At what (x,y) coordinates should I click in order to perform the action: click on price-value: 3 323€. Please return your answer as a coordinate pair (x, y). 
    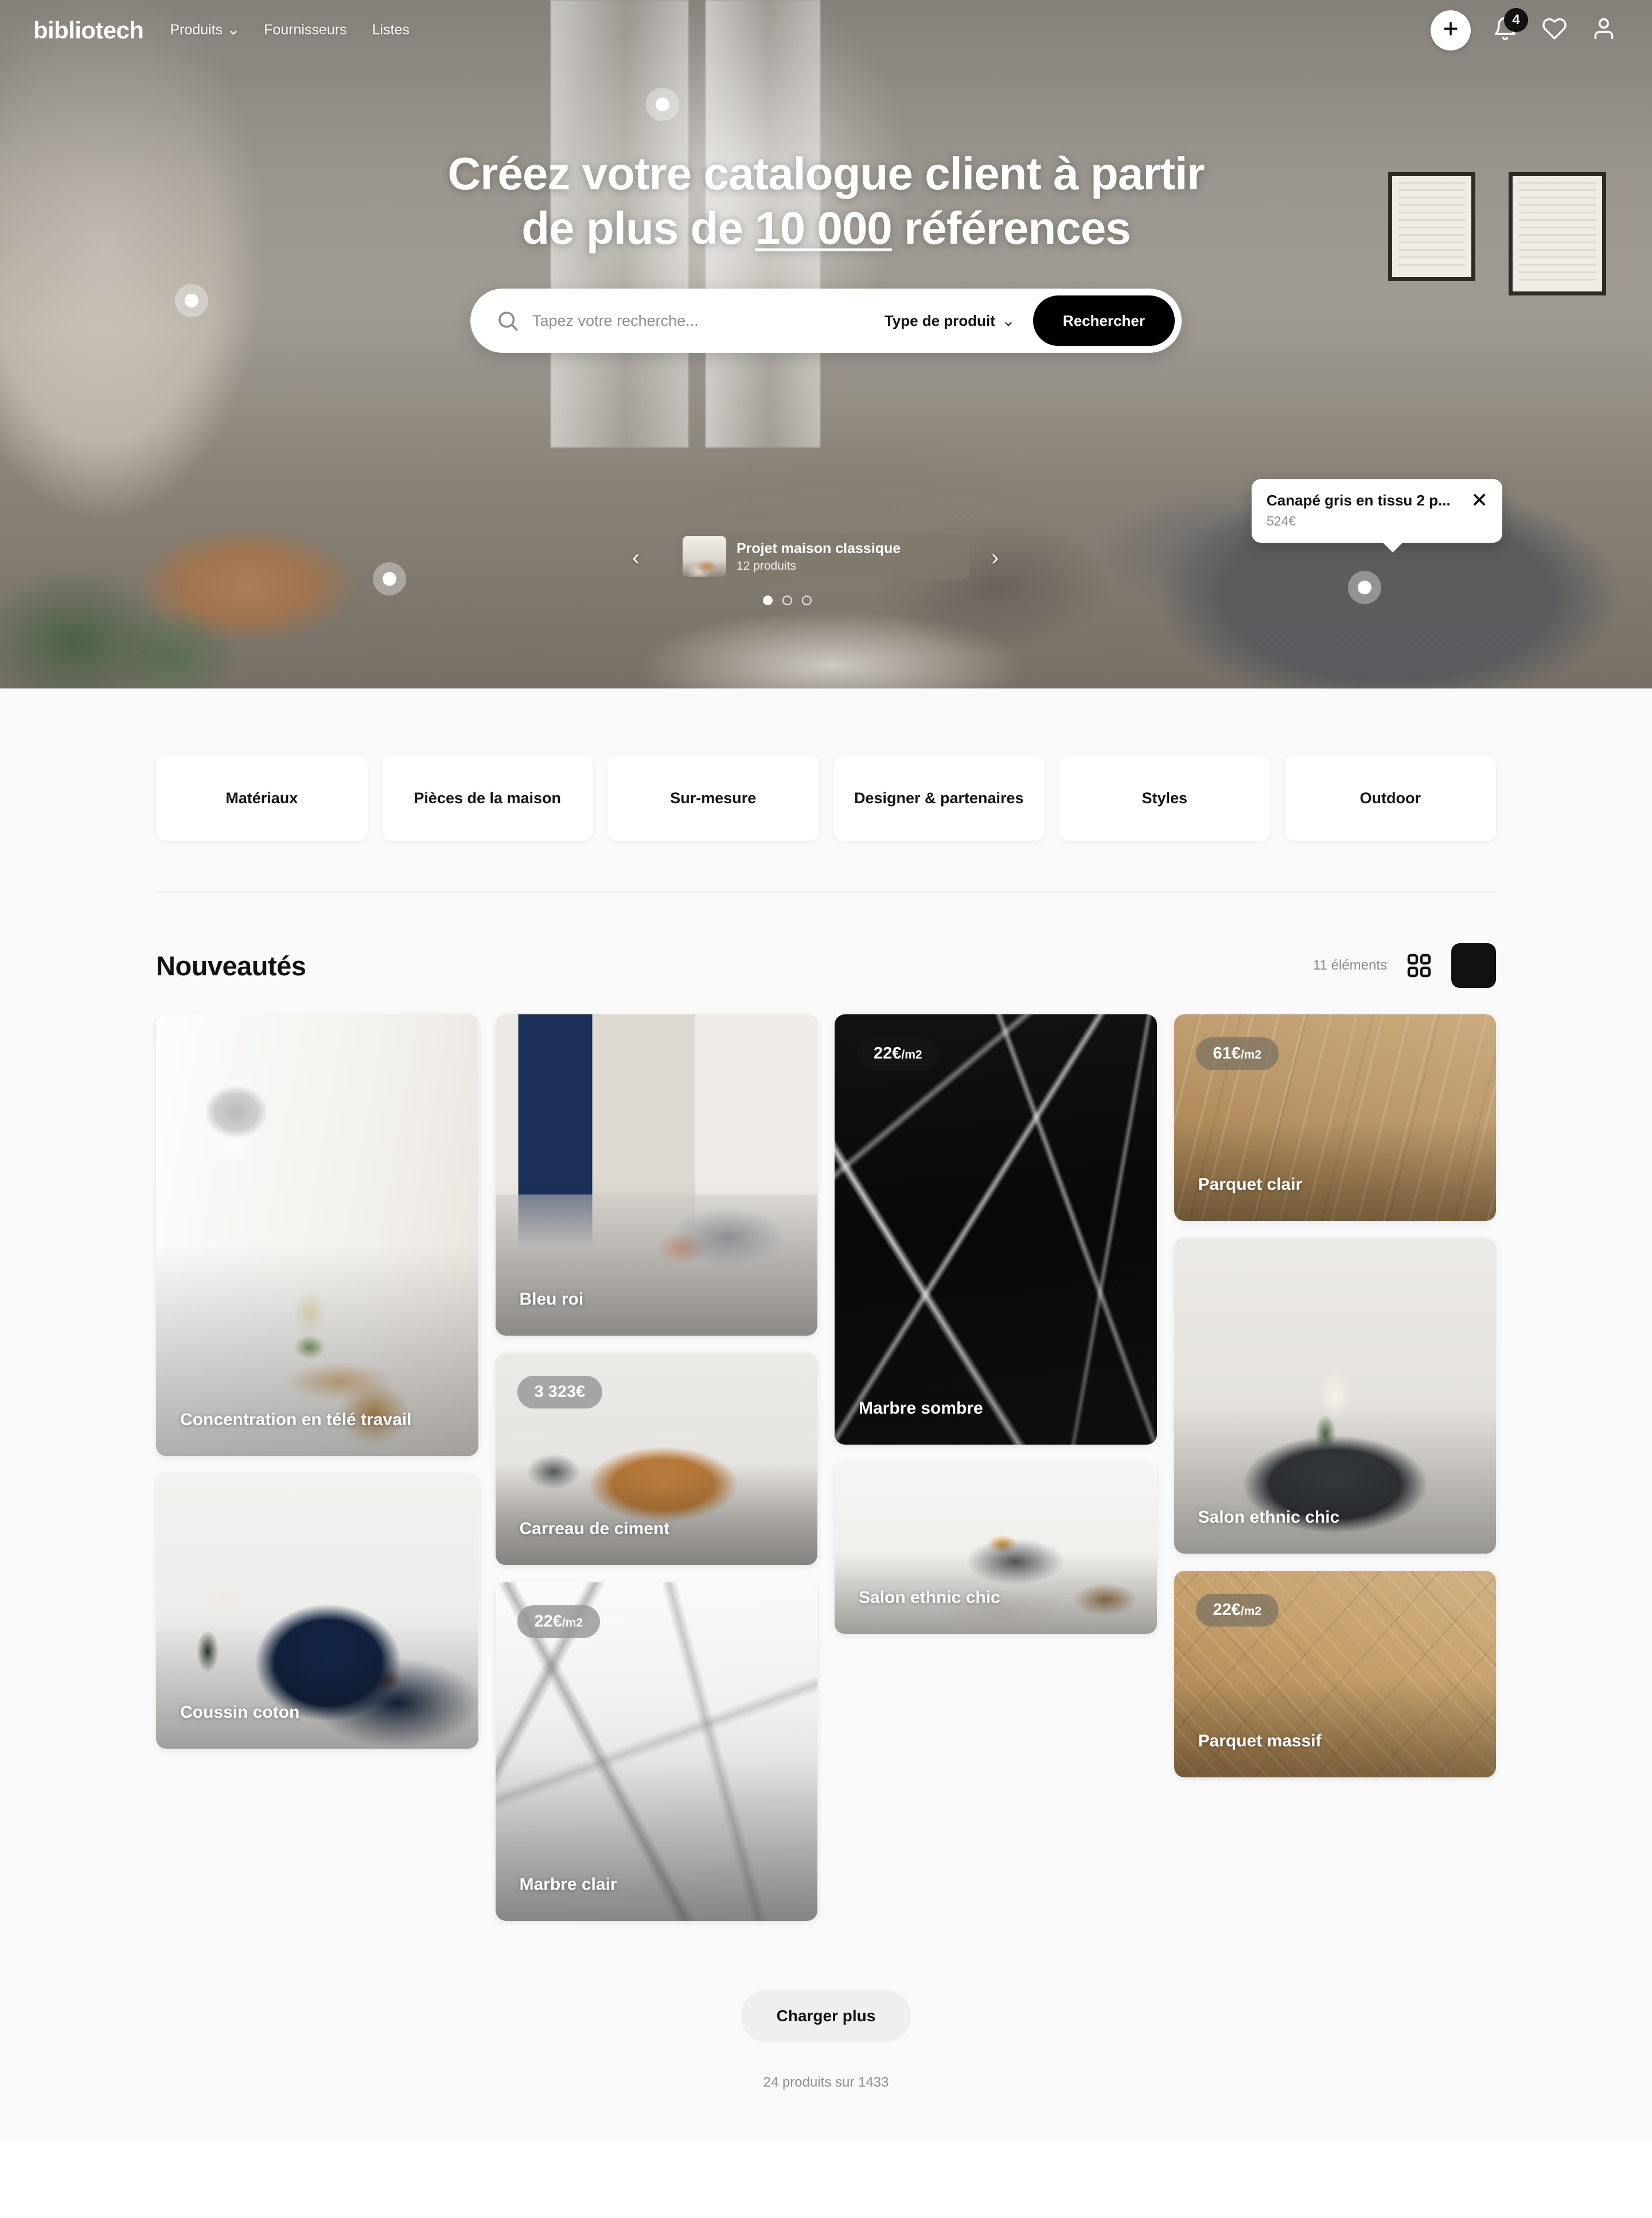
    Looking at the image, I should click on (560, 1392).